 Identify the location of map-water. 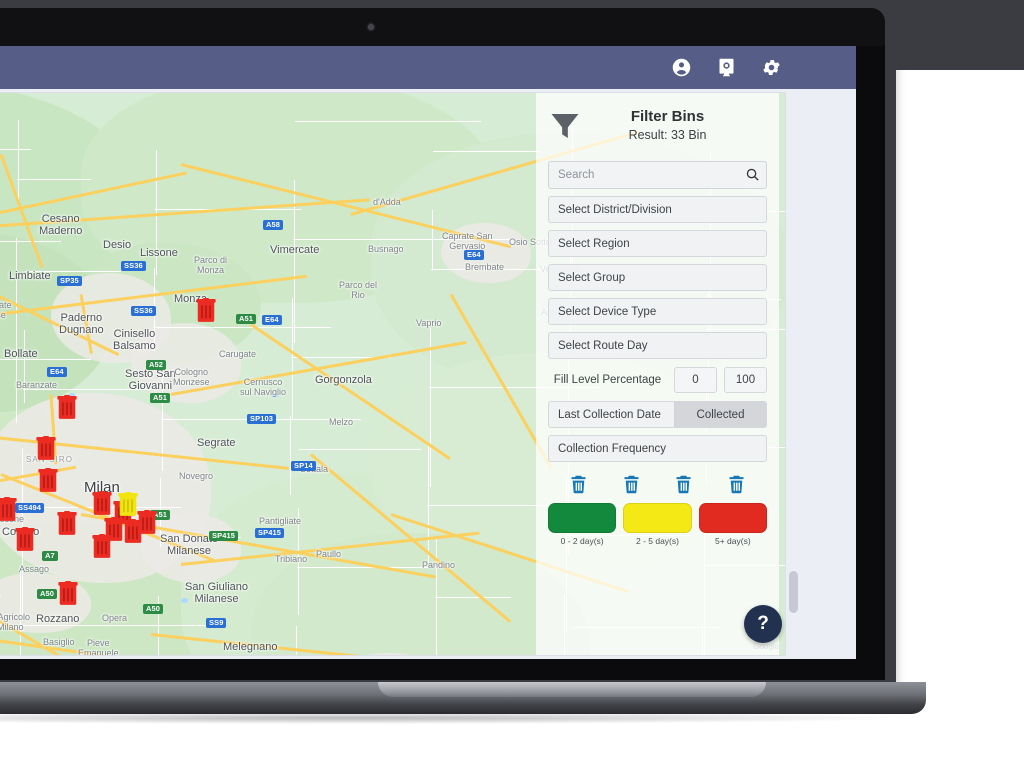
(275, 395).